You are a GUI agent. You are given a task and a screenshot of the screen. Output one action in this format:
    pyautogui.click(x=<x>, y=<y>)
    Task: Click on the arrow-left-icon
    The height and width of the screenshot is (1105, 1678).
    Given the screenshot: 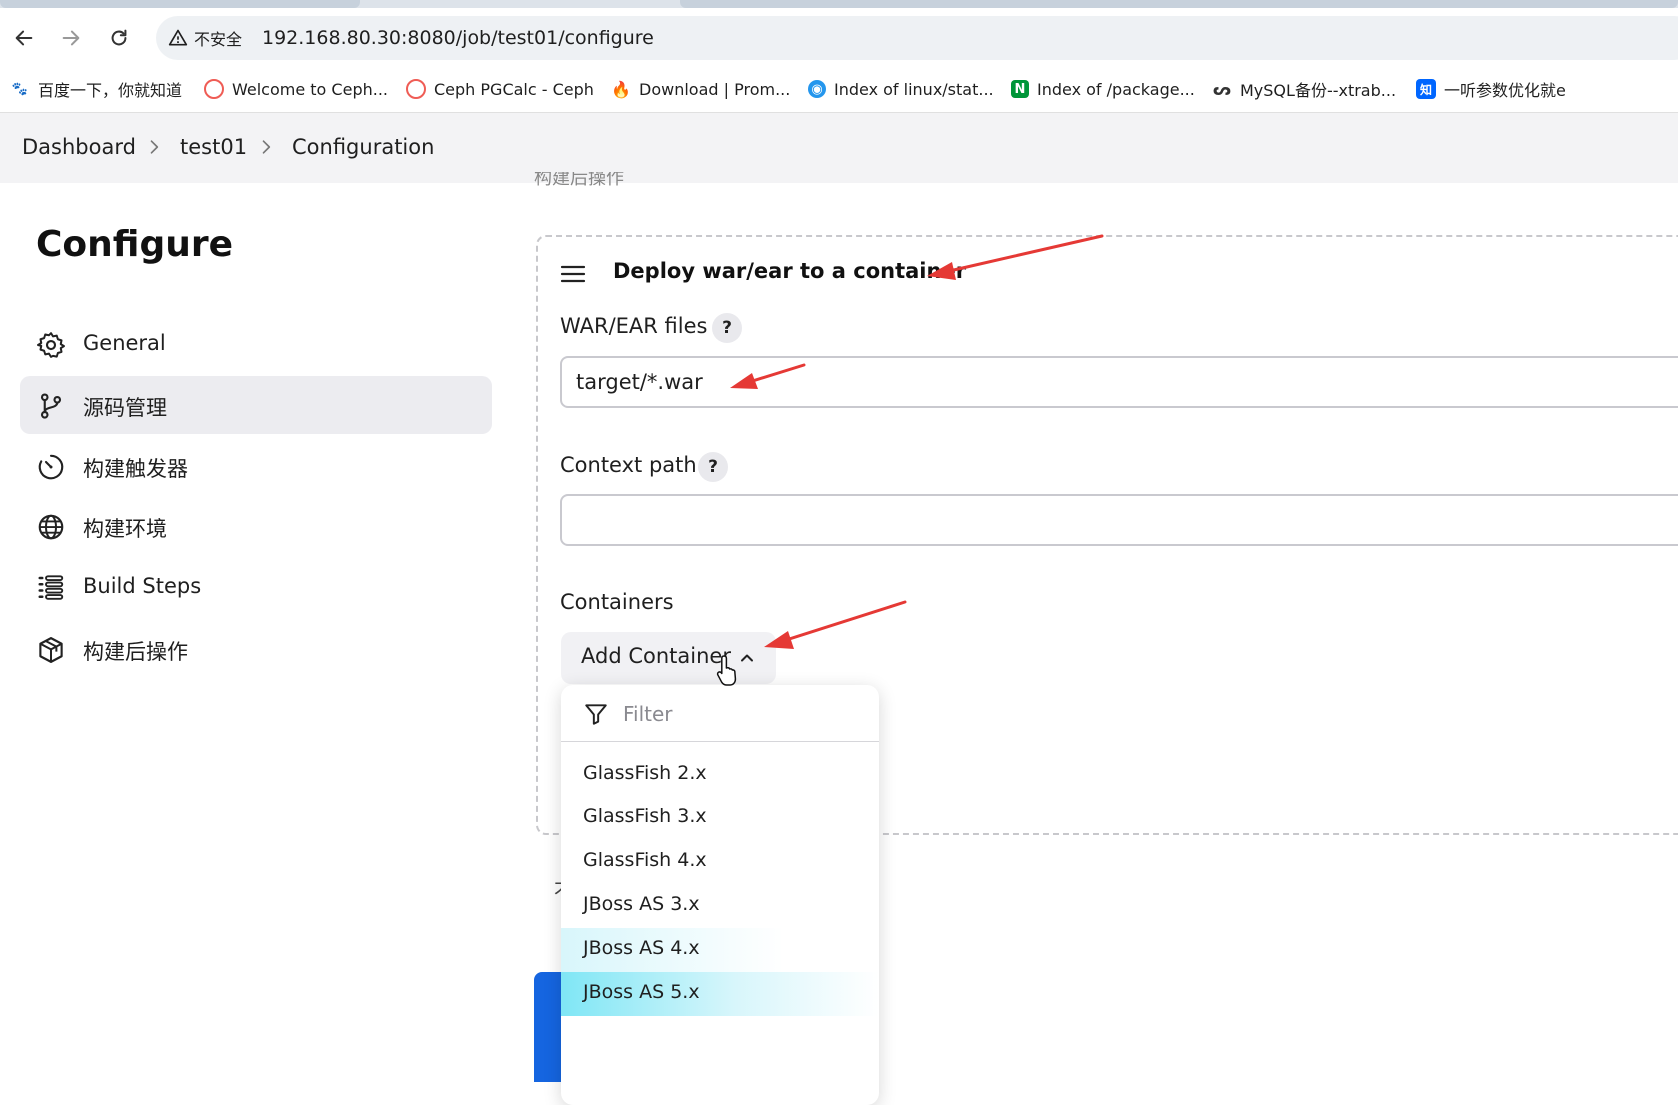 What is the action you would take?
    pyautogui.click(x=24, y=38)
    